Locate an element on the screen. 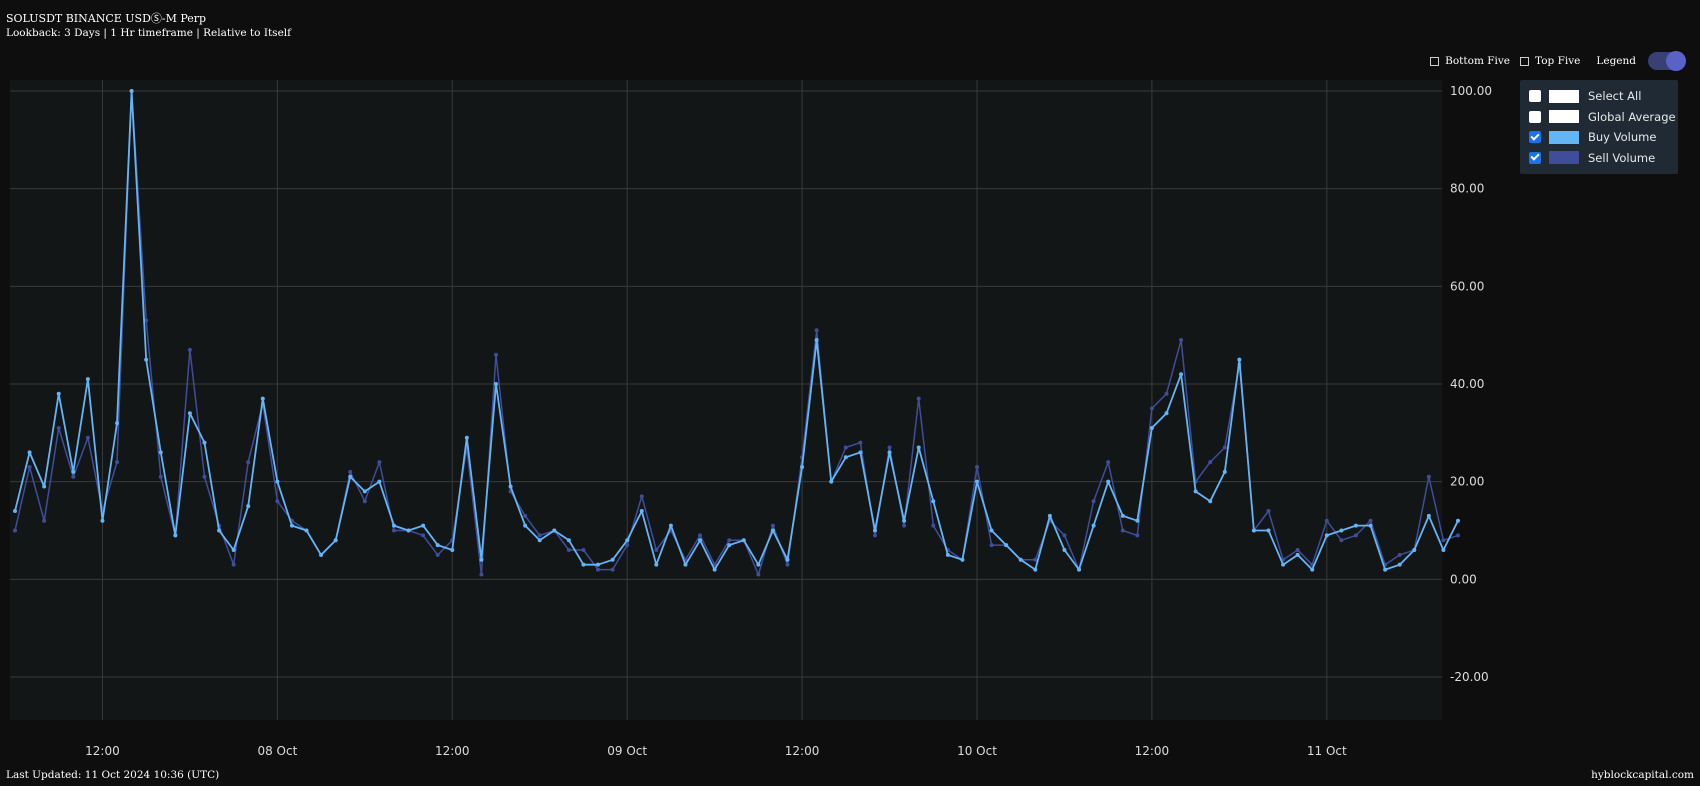 The height and width of the screenshot is (786, 1700). legend-item-select-all: Select All is located at coordinates (1603, 96).